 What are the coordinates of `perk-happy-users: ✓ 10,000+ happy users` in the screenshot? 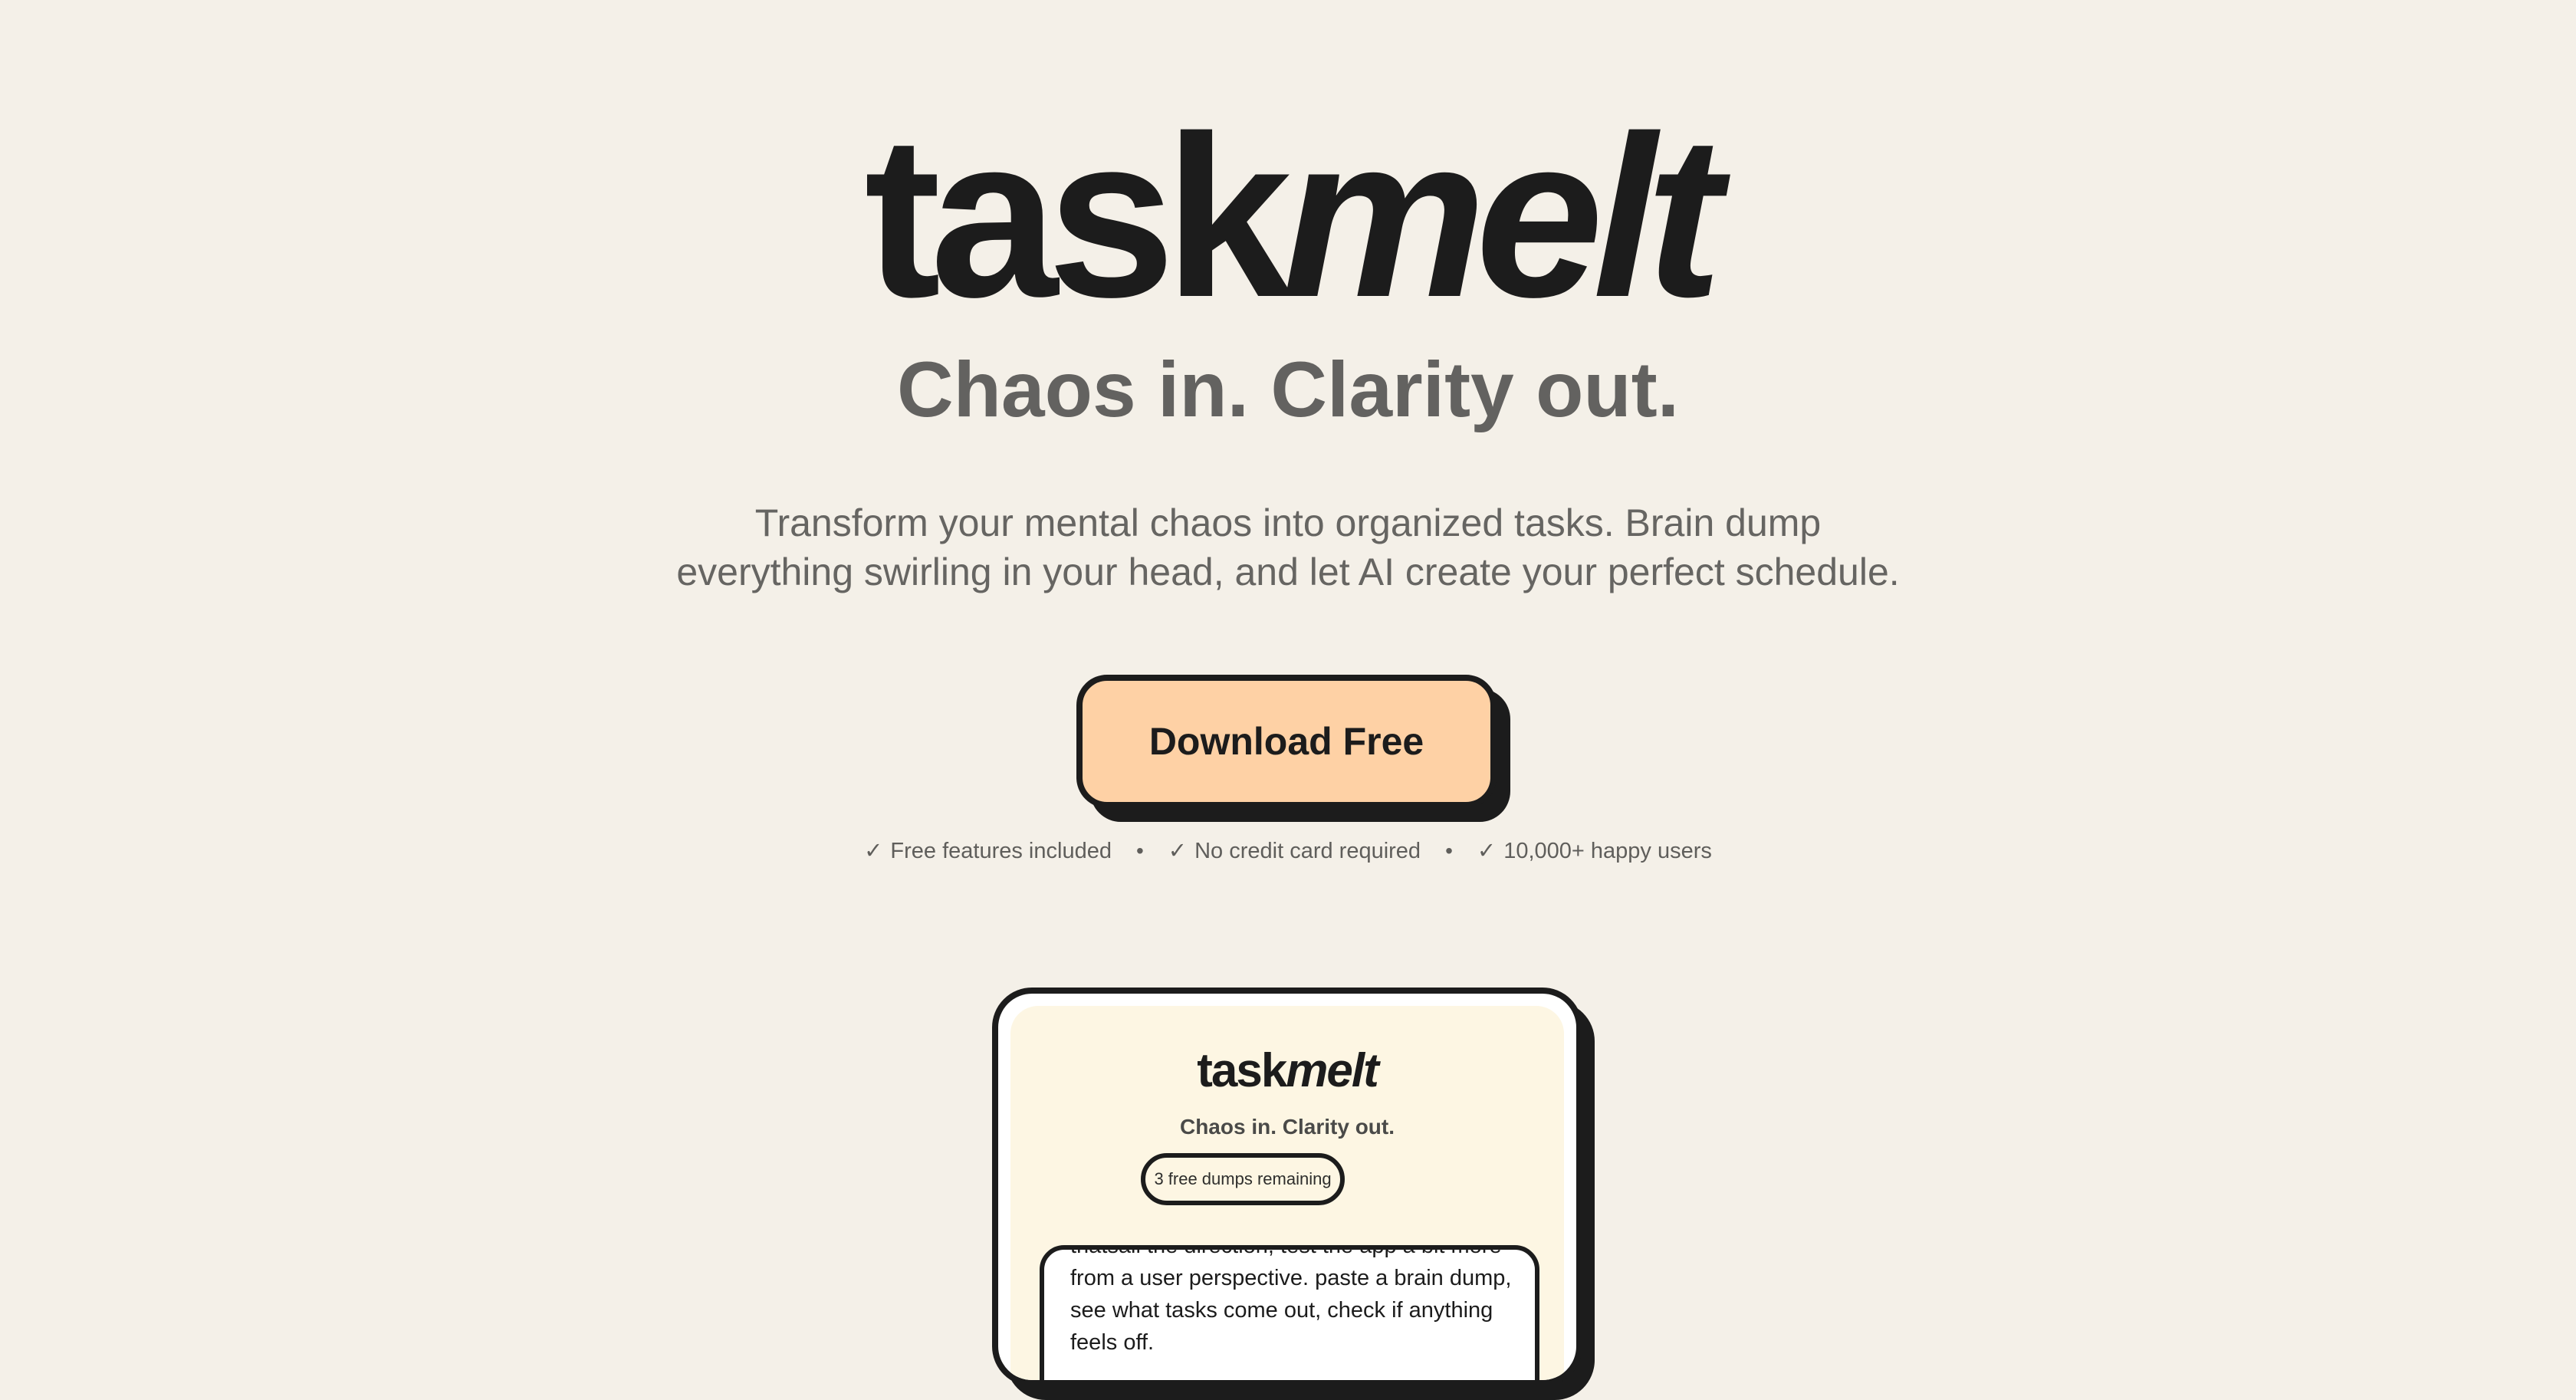 It's located at (1594, 851).